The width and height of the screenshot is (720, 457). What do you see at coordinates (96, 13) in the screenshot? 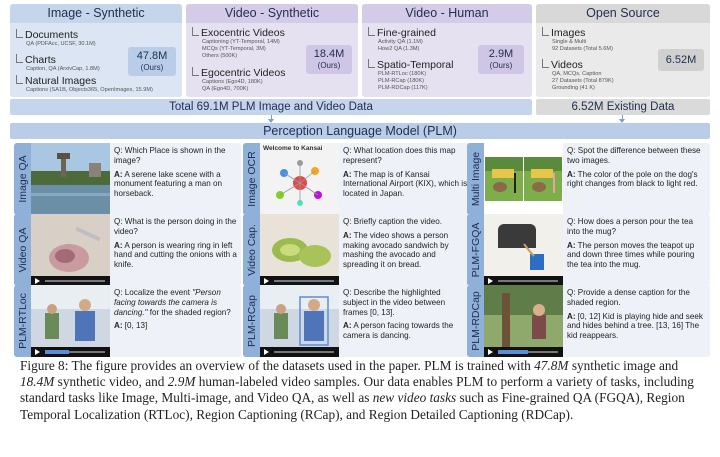
I see `column-title: Image - Synthetic` at bounding box center [96, 13].